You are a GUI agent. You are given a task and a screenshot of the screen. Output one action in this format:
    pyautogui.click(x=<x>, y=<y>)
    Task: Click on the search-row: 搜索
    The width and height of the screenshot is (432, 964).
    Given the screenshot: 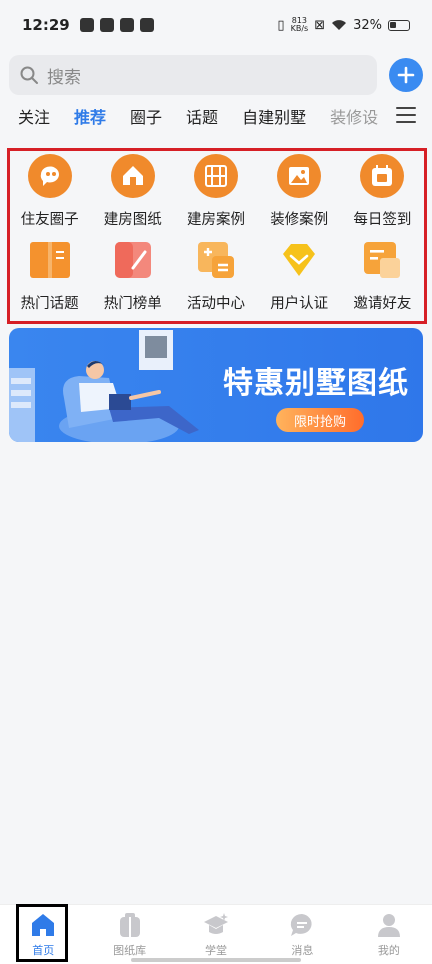 What is the action you would take?
    pyautogui.click(x=216, y=75)
    